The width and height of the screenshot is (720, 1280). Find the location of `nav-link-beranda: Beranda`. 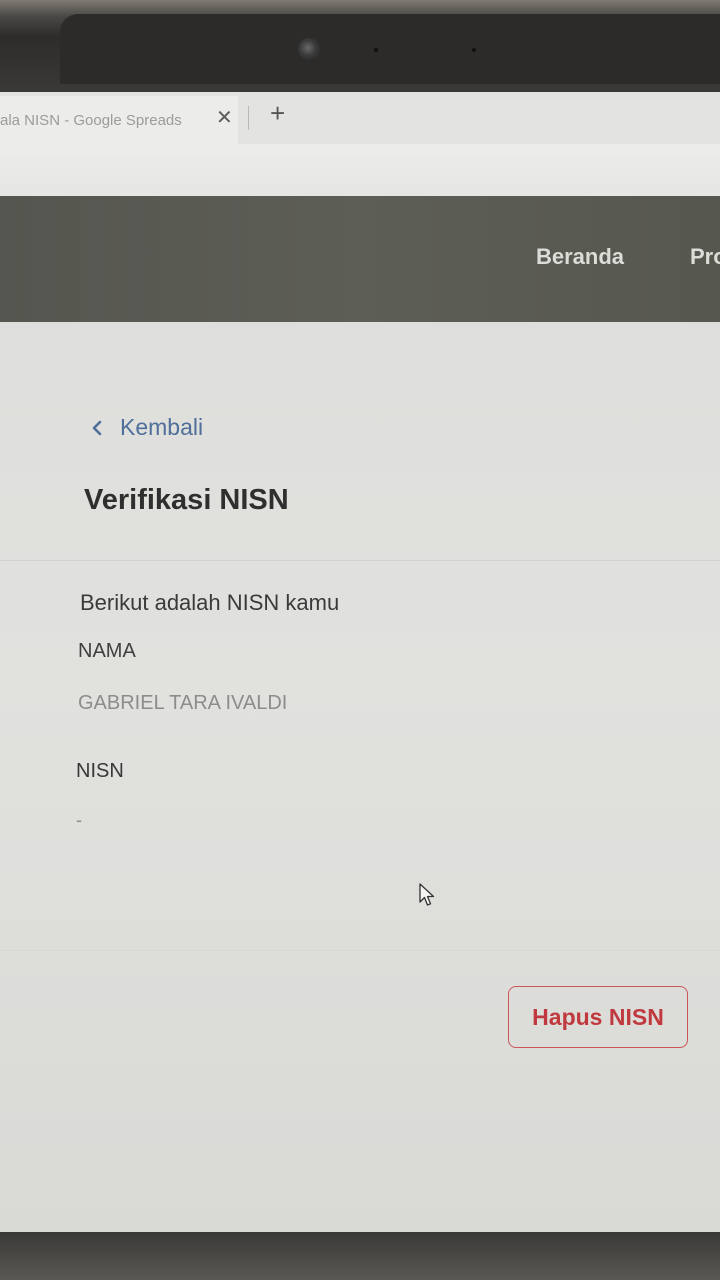

nav-link-beranda: Beranda is located at coordinates (580, 257).